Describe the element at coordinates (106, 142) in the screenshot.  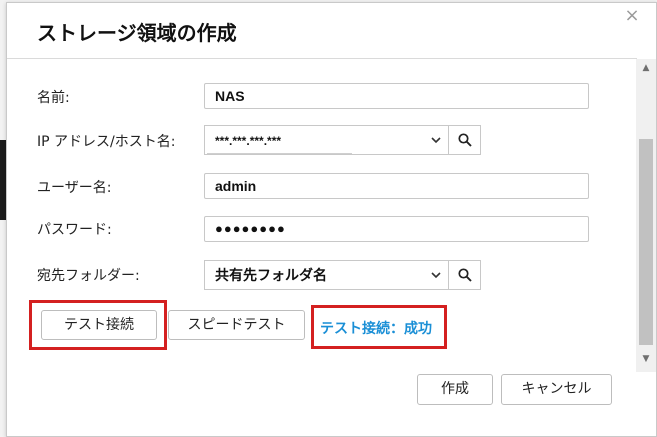
I see `host-label: IP アドレス/ホスト名:` at that location.